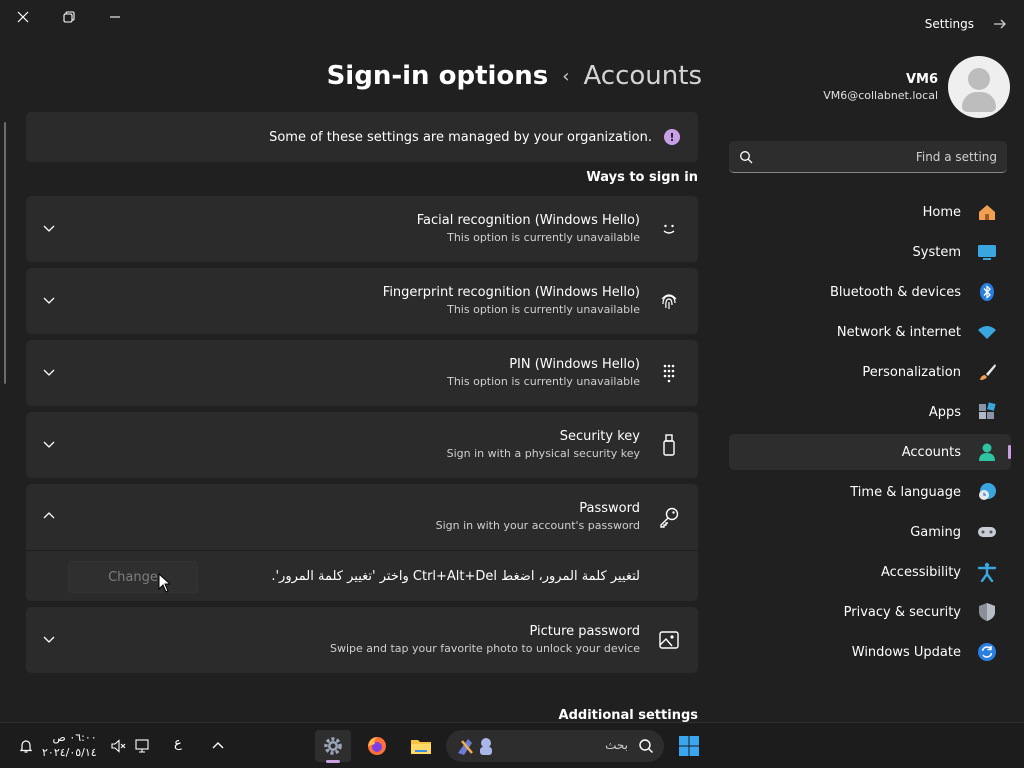 Image resolution: width=1024 pixels, height=768 pixels. Describe the element at coordinates (511, 292) in the screenshot. I see `card-title: Fingerprint recognition (Windows Hello)` at that location.